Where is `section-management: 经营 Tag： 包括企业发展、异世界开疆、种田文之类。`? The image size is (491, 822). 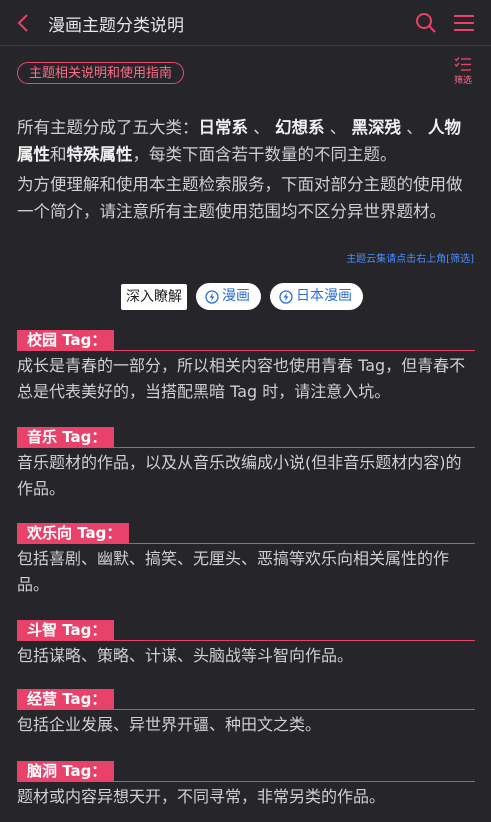
section-management: 经营 Tag： 包括企业发展、异世界开疆、种田文之类。 is located at coordinates (246, 713).